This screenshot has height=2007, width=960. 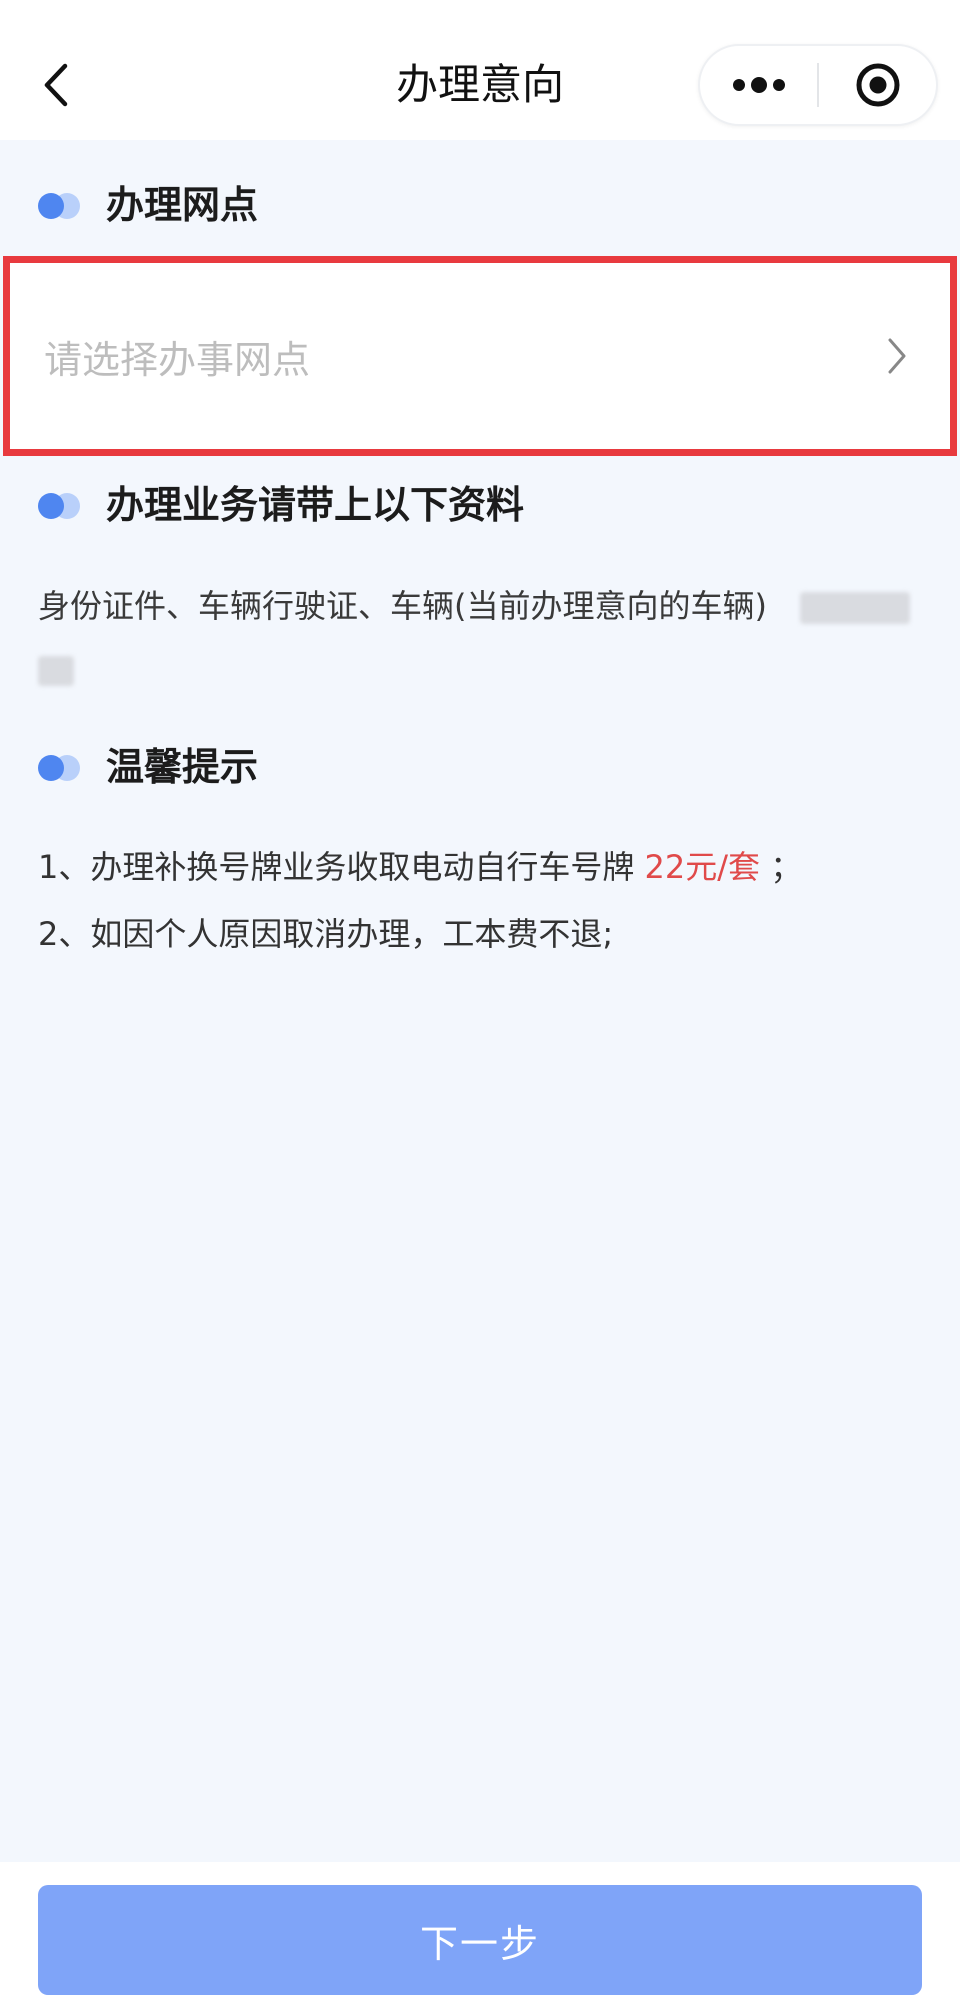 I want to click on tips-line-1-suffix: ；, so click(x=786, y=867).